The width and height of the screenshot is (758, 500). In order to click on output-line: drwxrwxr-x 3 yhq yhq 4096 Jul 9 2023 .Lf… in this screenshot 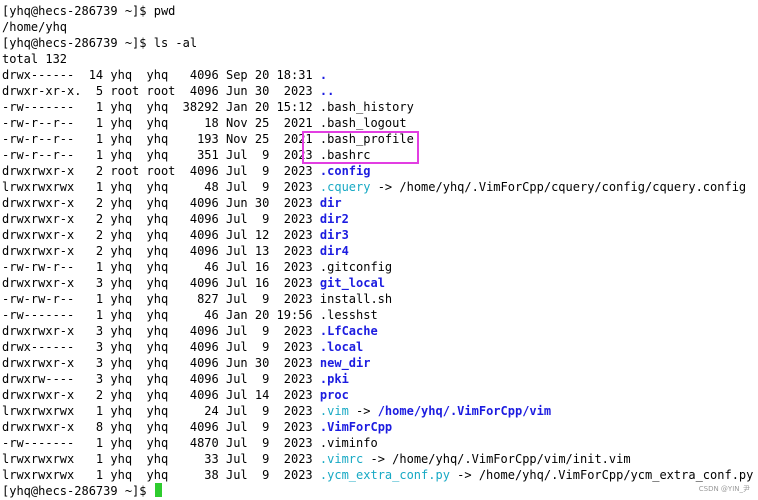, I will do `click(190, 331)`.